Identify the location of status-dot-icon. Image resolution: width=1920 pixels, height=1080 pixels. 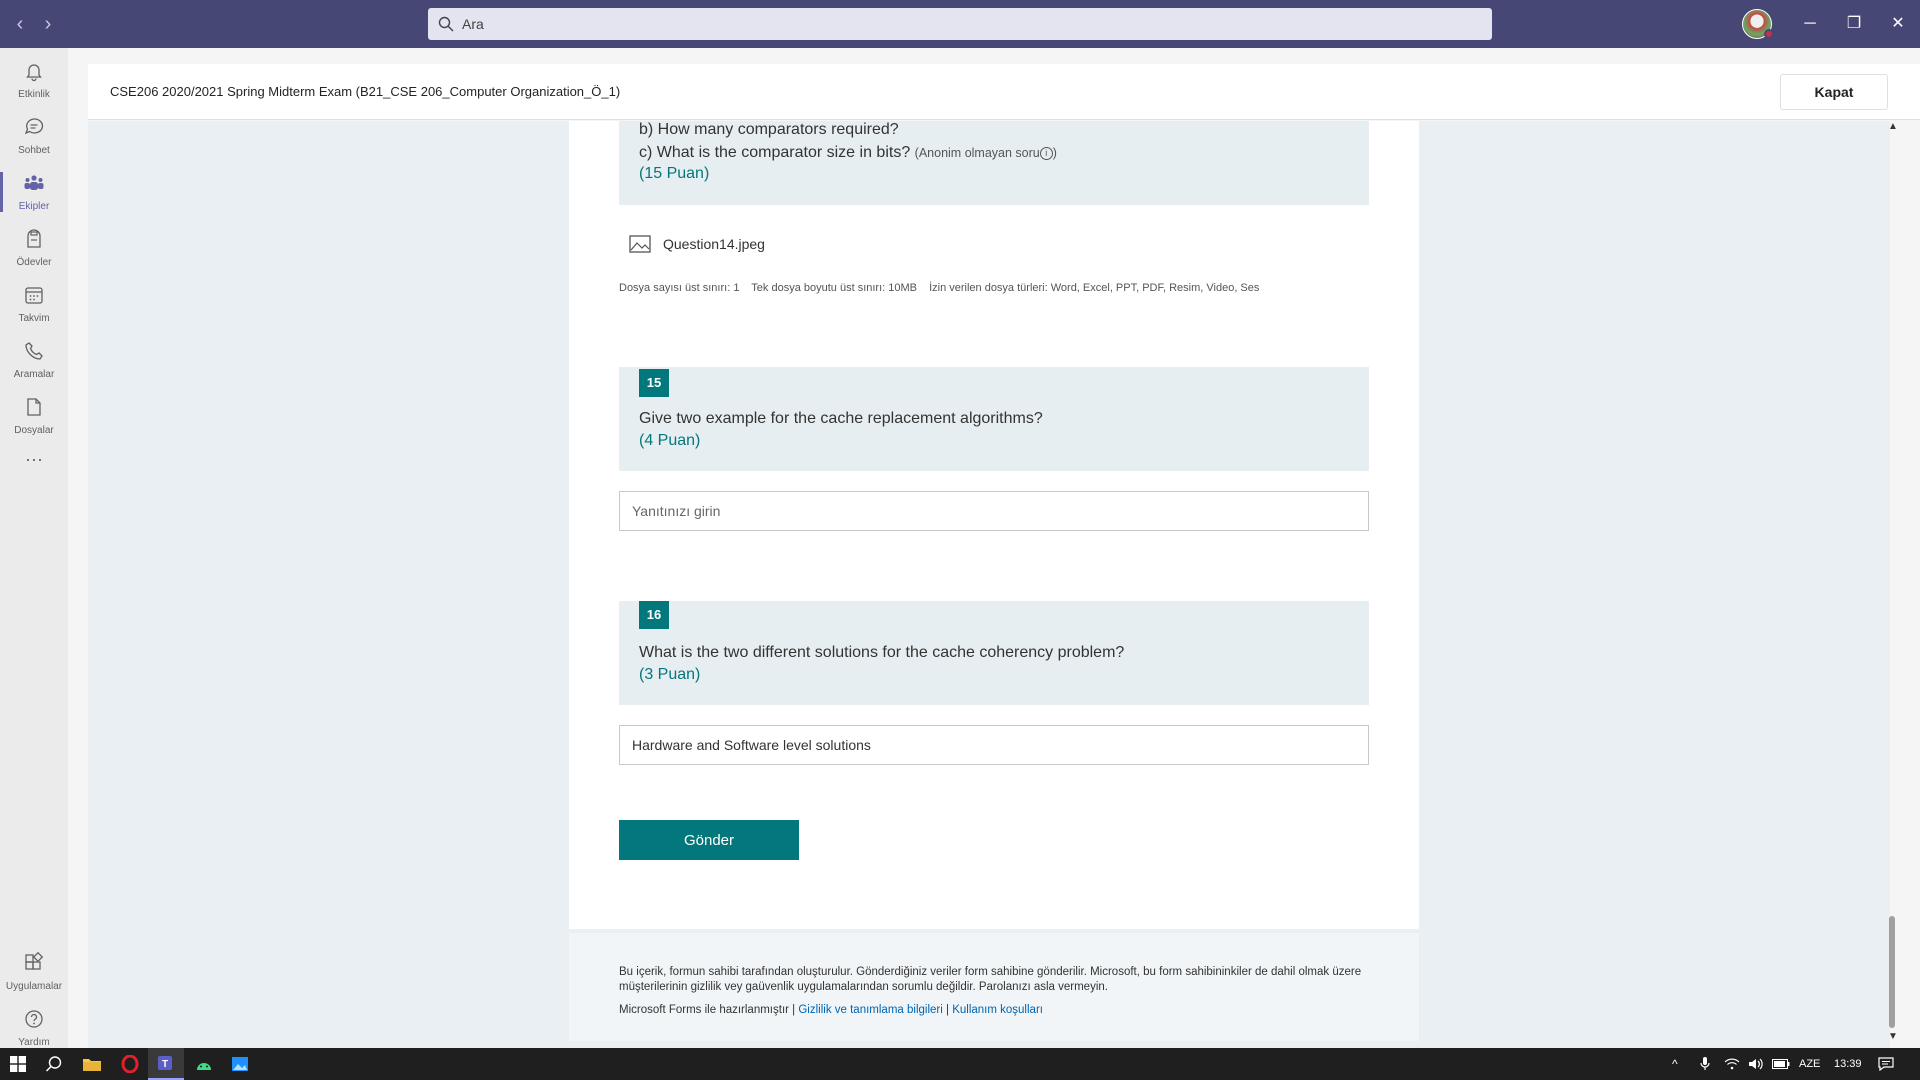
(1769, 34).